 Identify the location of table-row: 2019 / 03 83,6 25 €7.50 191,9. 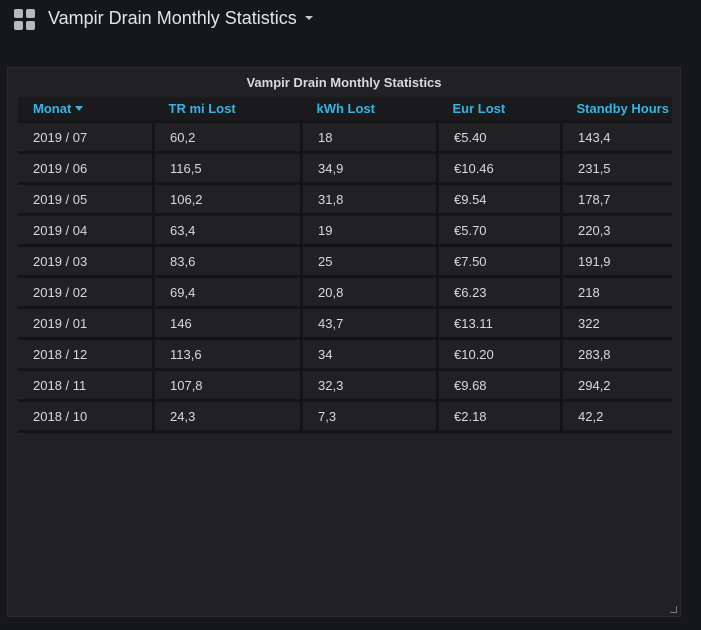
(345, 261).